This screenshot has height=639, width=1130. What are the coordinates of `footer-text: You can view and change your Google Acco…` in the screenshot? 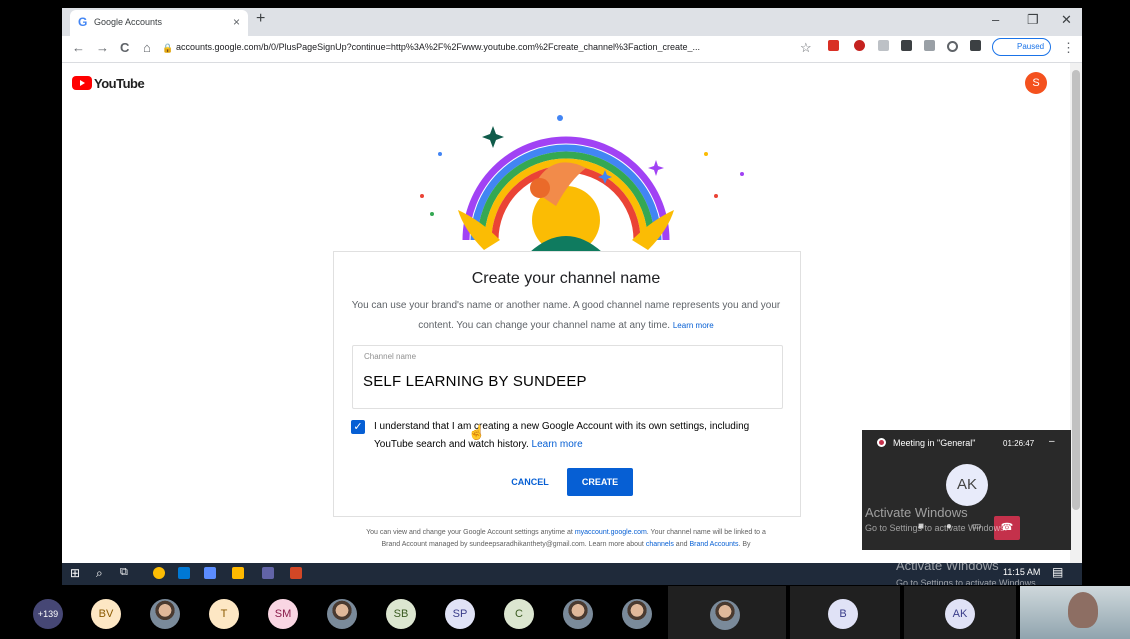 It's located at (469, 532).